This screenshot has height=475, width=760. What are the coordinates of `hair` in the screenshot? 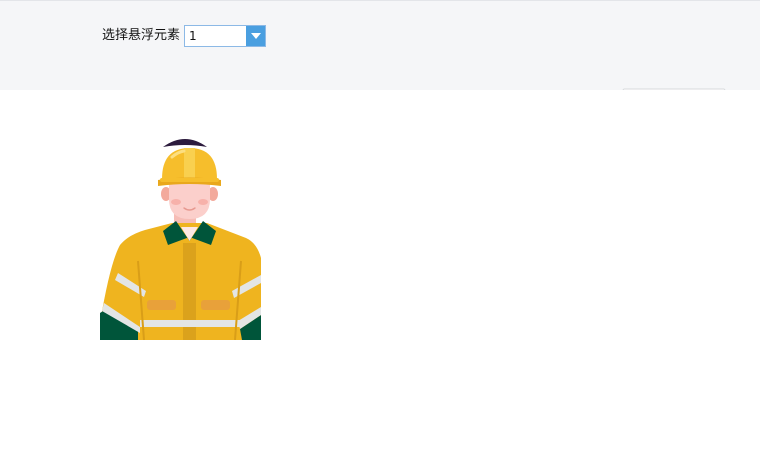 It's located at (185, 143).